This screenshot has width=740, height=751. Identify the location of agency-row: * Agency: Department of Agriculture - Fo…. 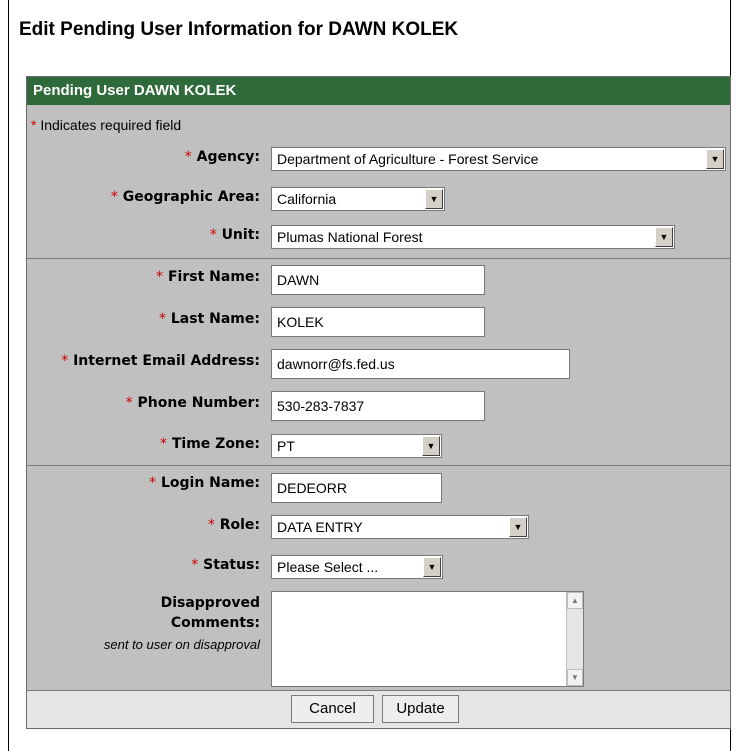
(378, 159).